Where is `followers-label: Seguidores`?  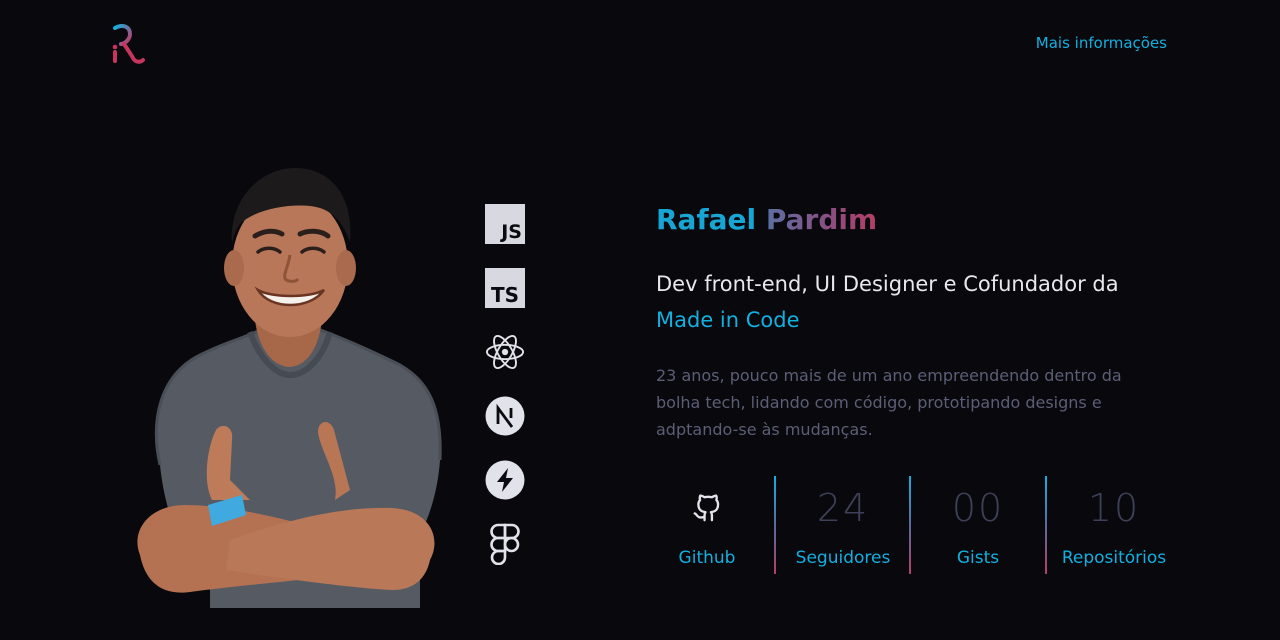 followers-label: Seguidores is located at coordinates (843, 558).